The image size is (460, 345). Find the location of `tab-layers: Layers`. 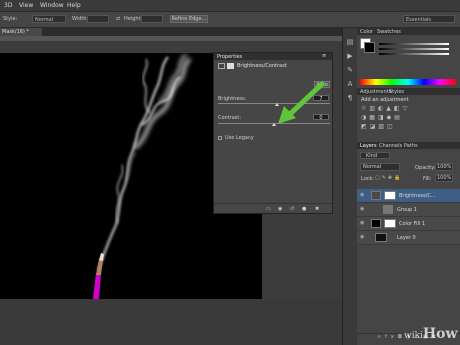

tab-layers: Layers is located at coordinates (368, 146).